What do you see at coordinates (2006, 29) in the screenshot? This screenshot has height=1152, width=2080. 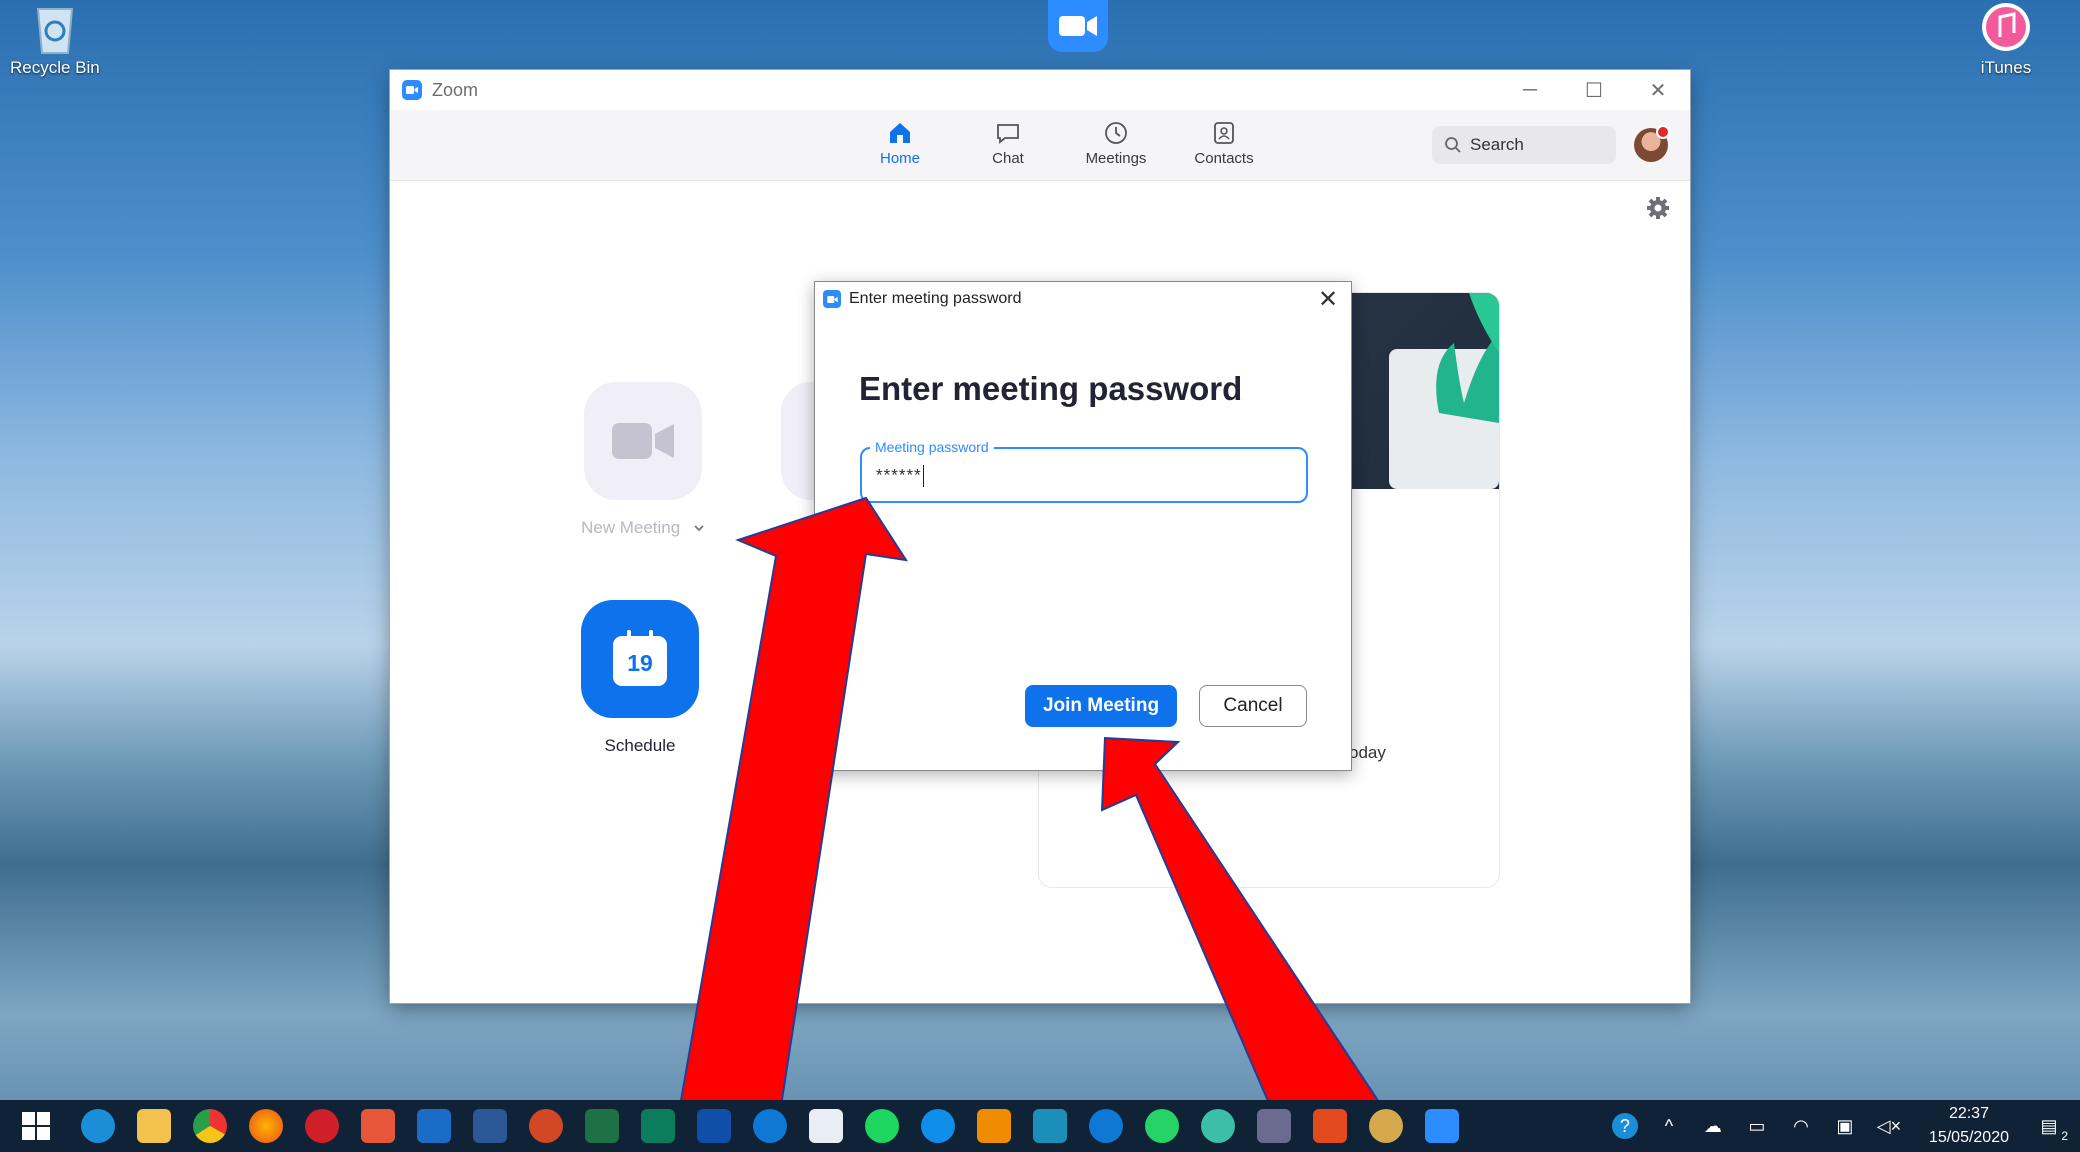 I see `itunes-icon` at bounding box center [2006, 29].